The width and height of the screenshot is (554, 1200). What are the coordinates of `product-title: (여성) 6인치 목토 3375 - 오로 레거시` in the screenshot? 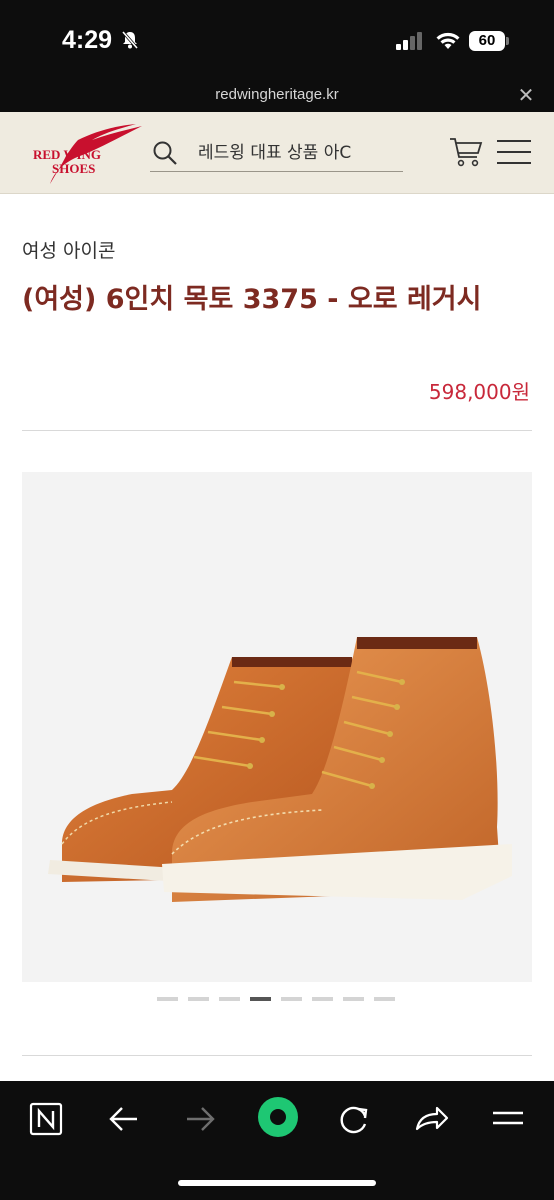 It's located at (252, 299).